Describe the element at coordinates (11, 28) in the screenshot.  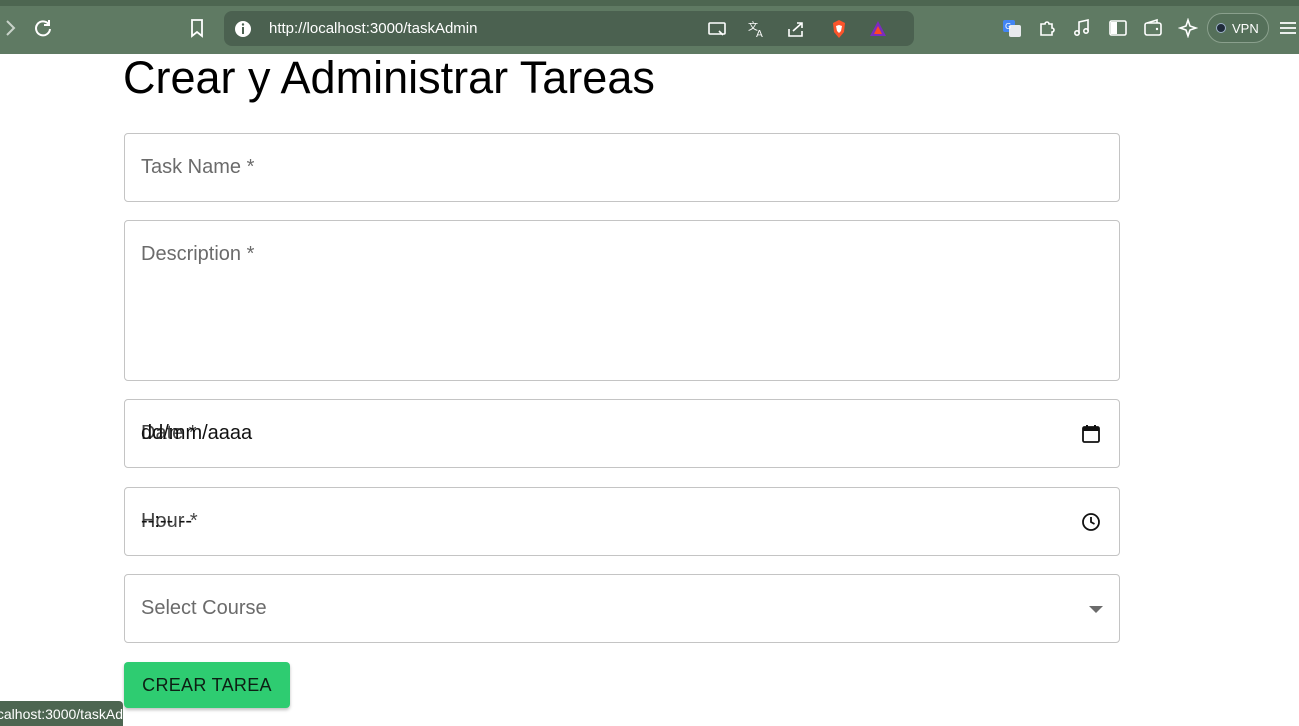
I see `forward-icon` at that location.